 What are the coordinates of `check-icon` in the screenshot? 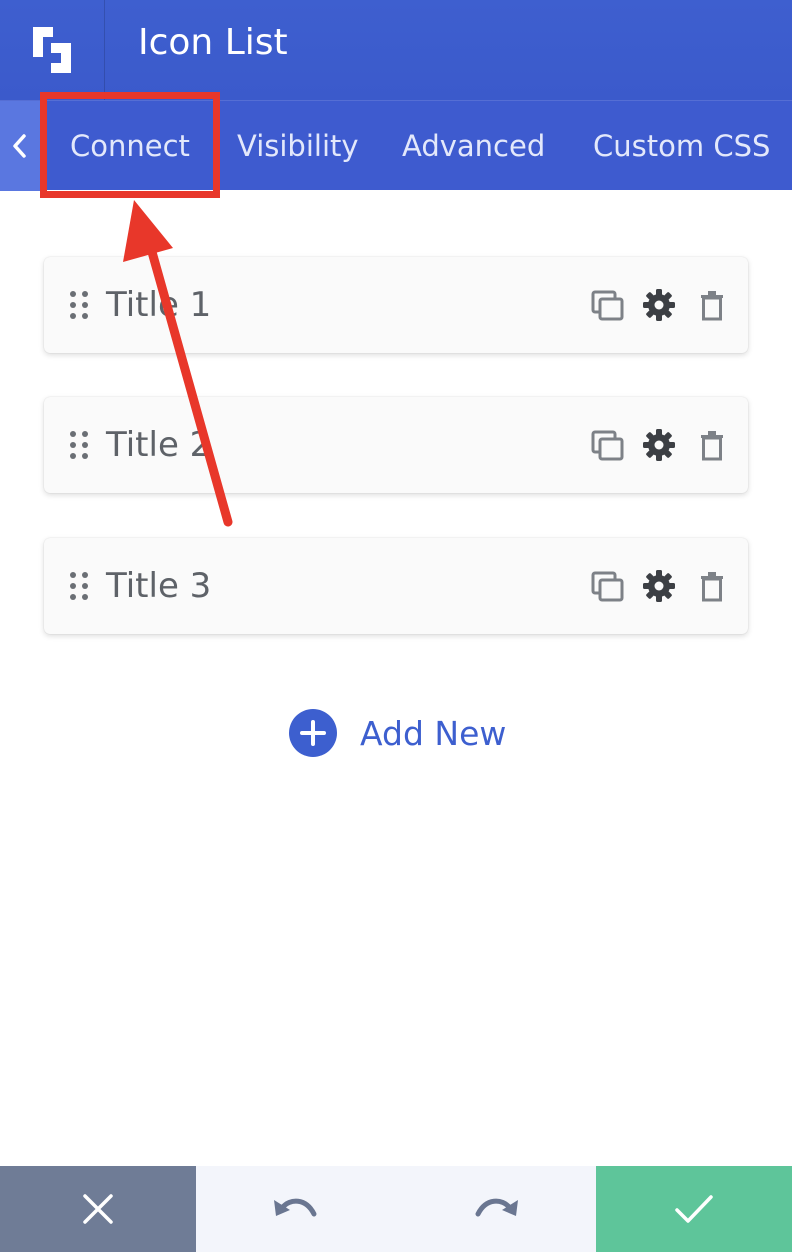 It's located at (694, 1209).